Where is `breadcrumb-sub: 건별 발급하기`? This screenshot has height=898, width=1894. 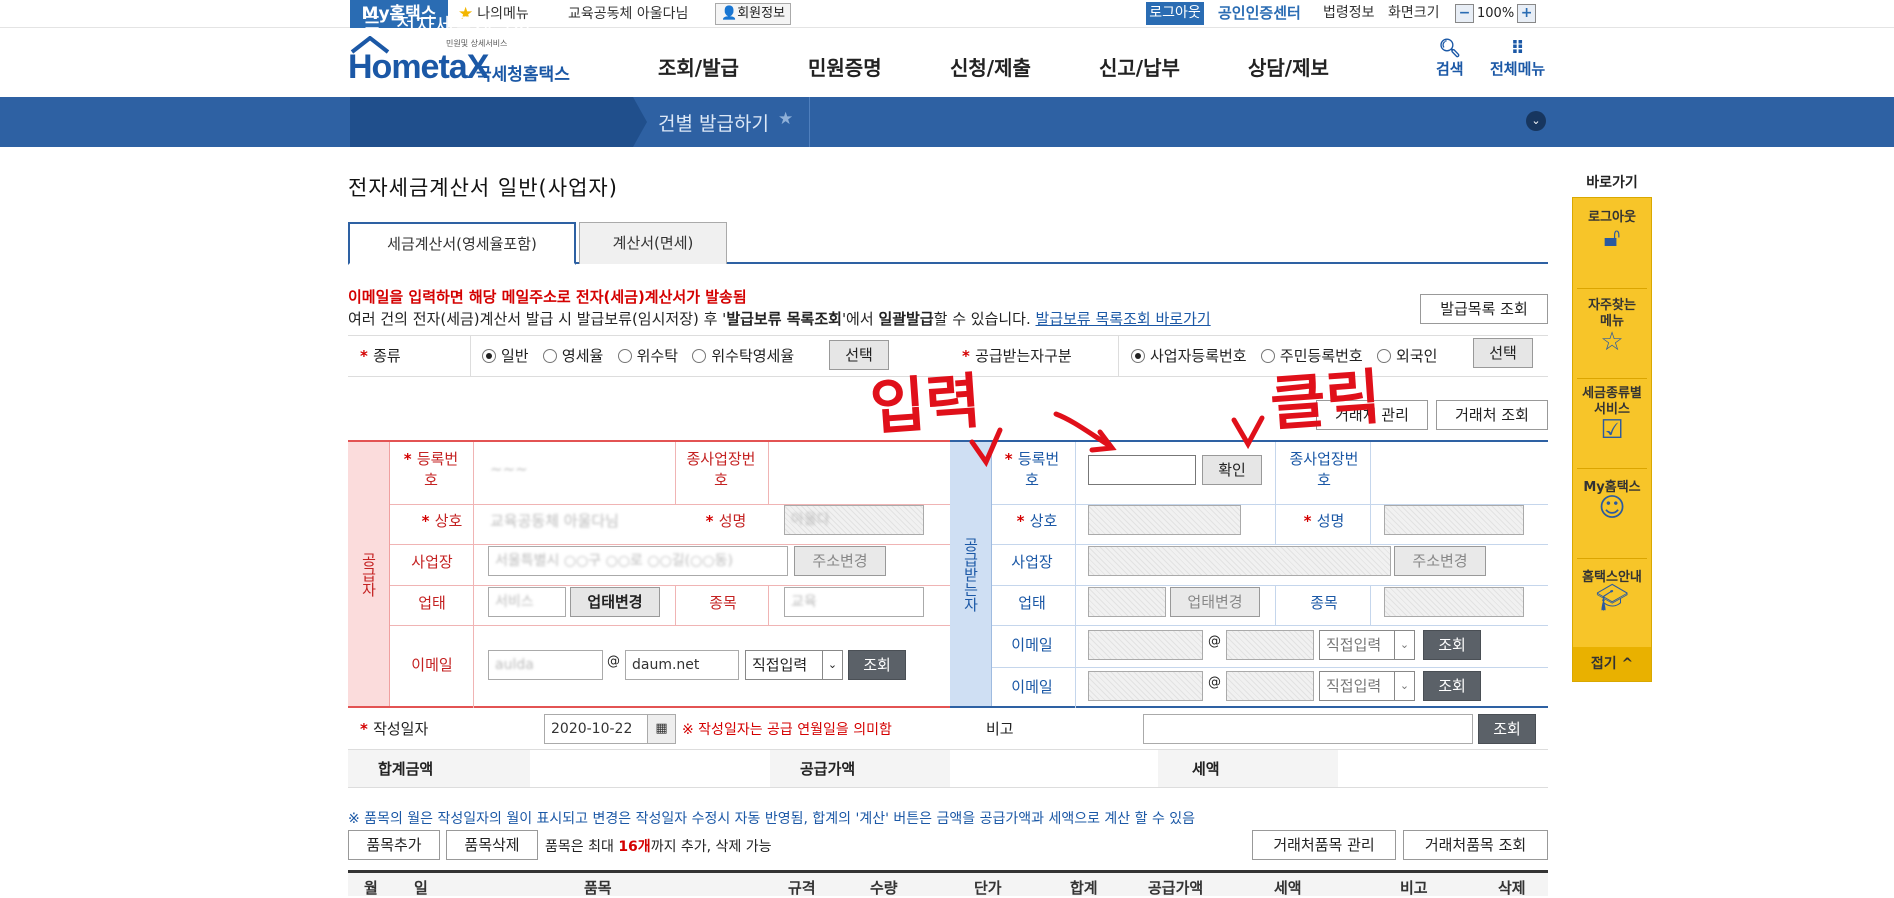 breadcrumb-sub: 건별 발급하기 is located at coordinates (713, 122).